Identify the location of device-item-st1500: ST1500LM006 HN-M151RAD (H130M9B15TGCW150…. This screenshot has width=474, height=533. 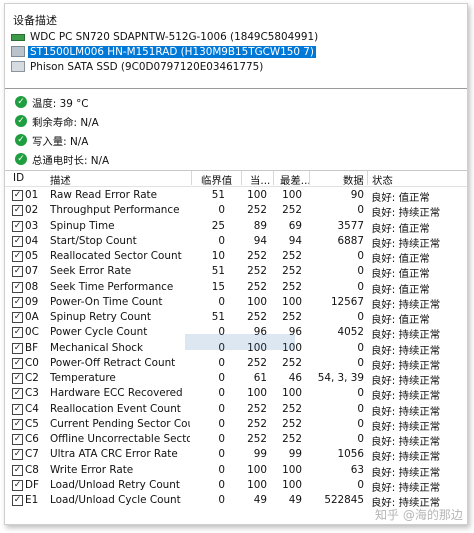
(163, 51).